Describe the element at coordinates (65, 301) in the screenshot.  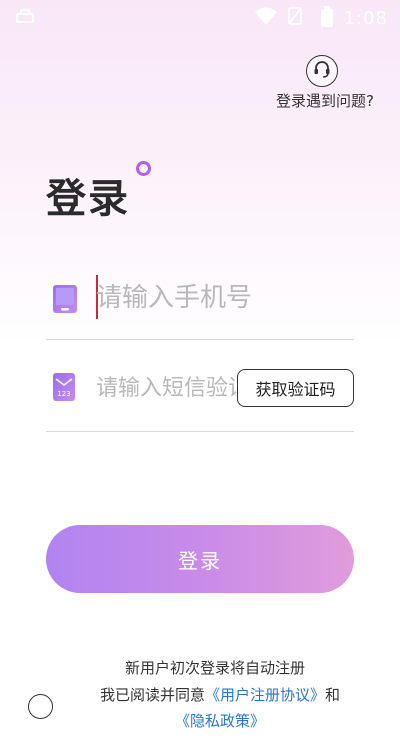
I see `phone-icon` at that location.